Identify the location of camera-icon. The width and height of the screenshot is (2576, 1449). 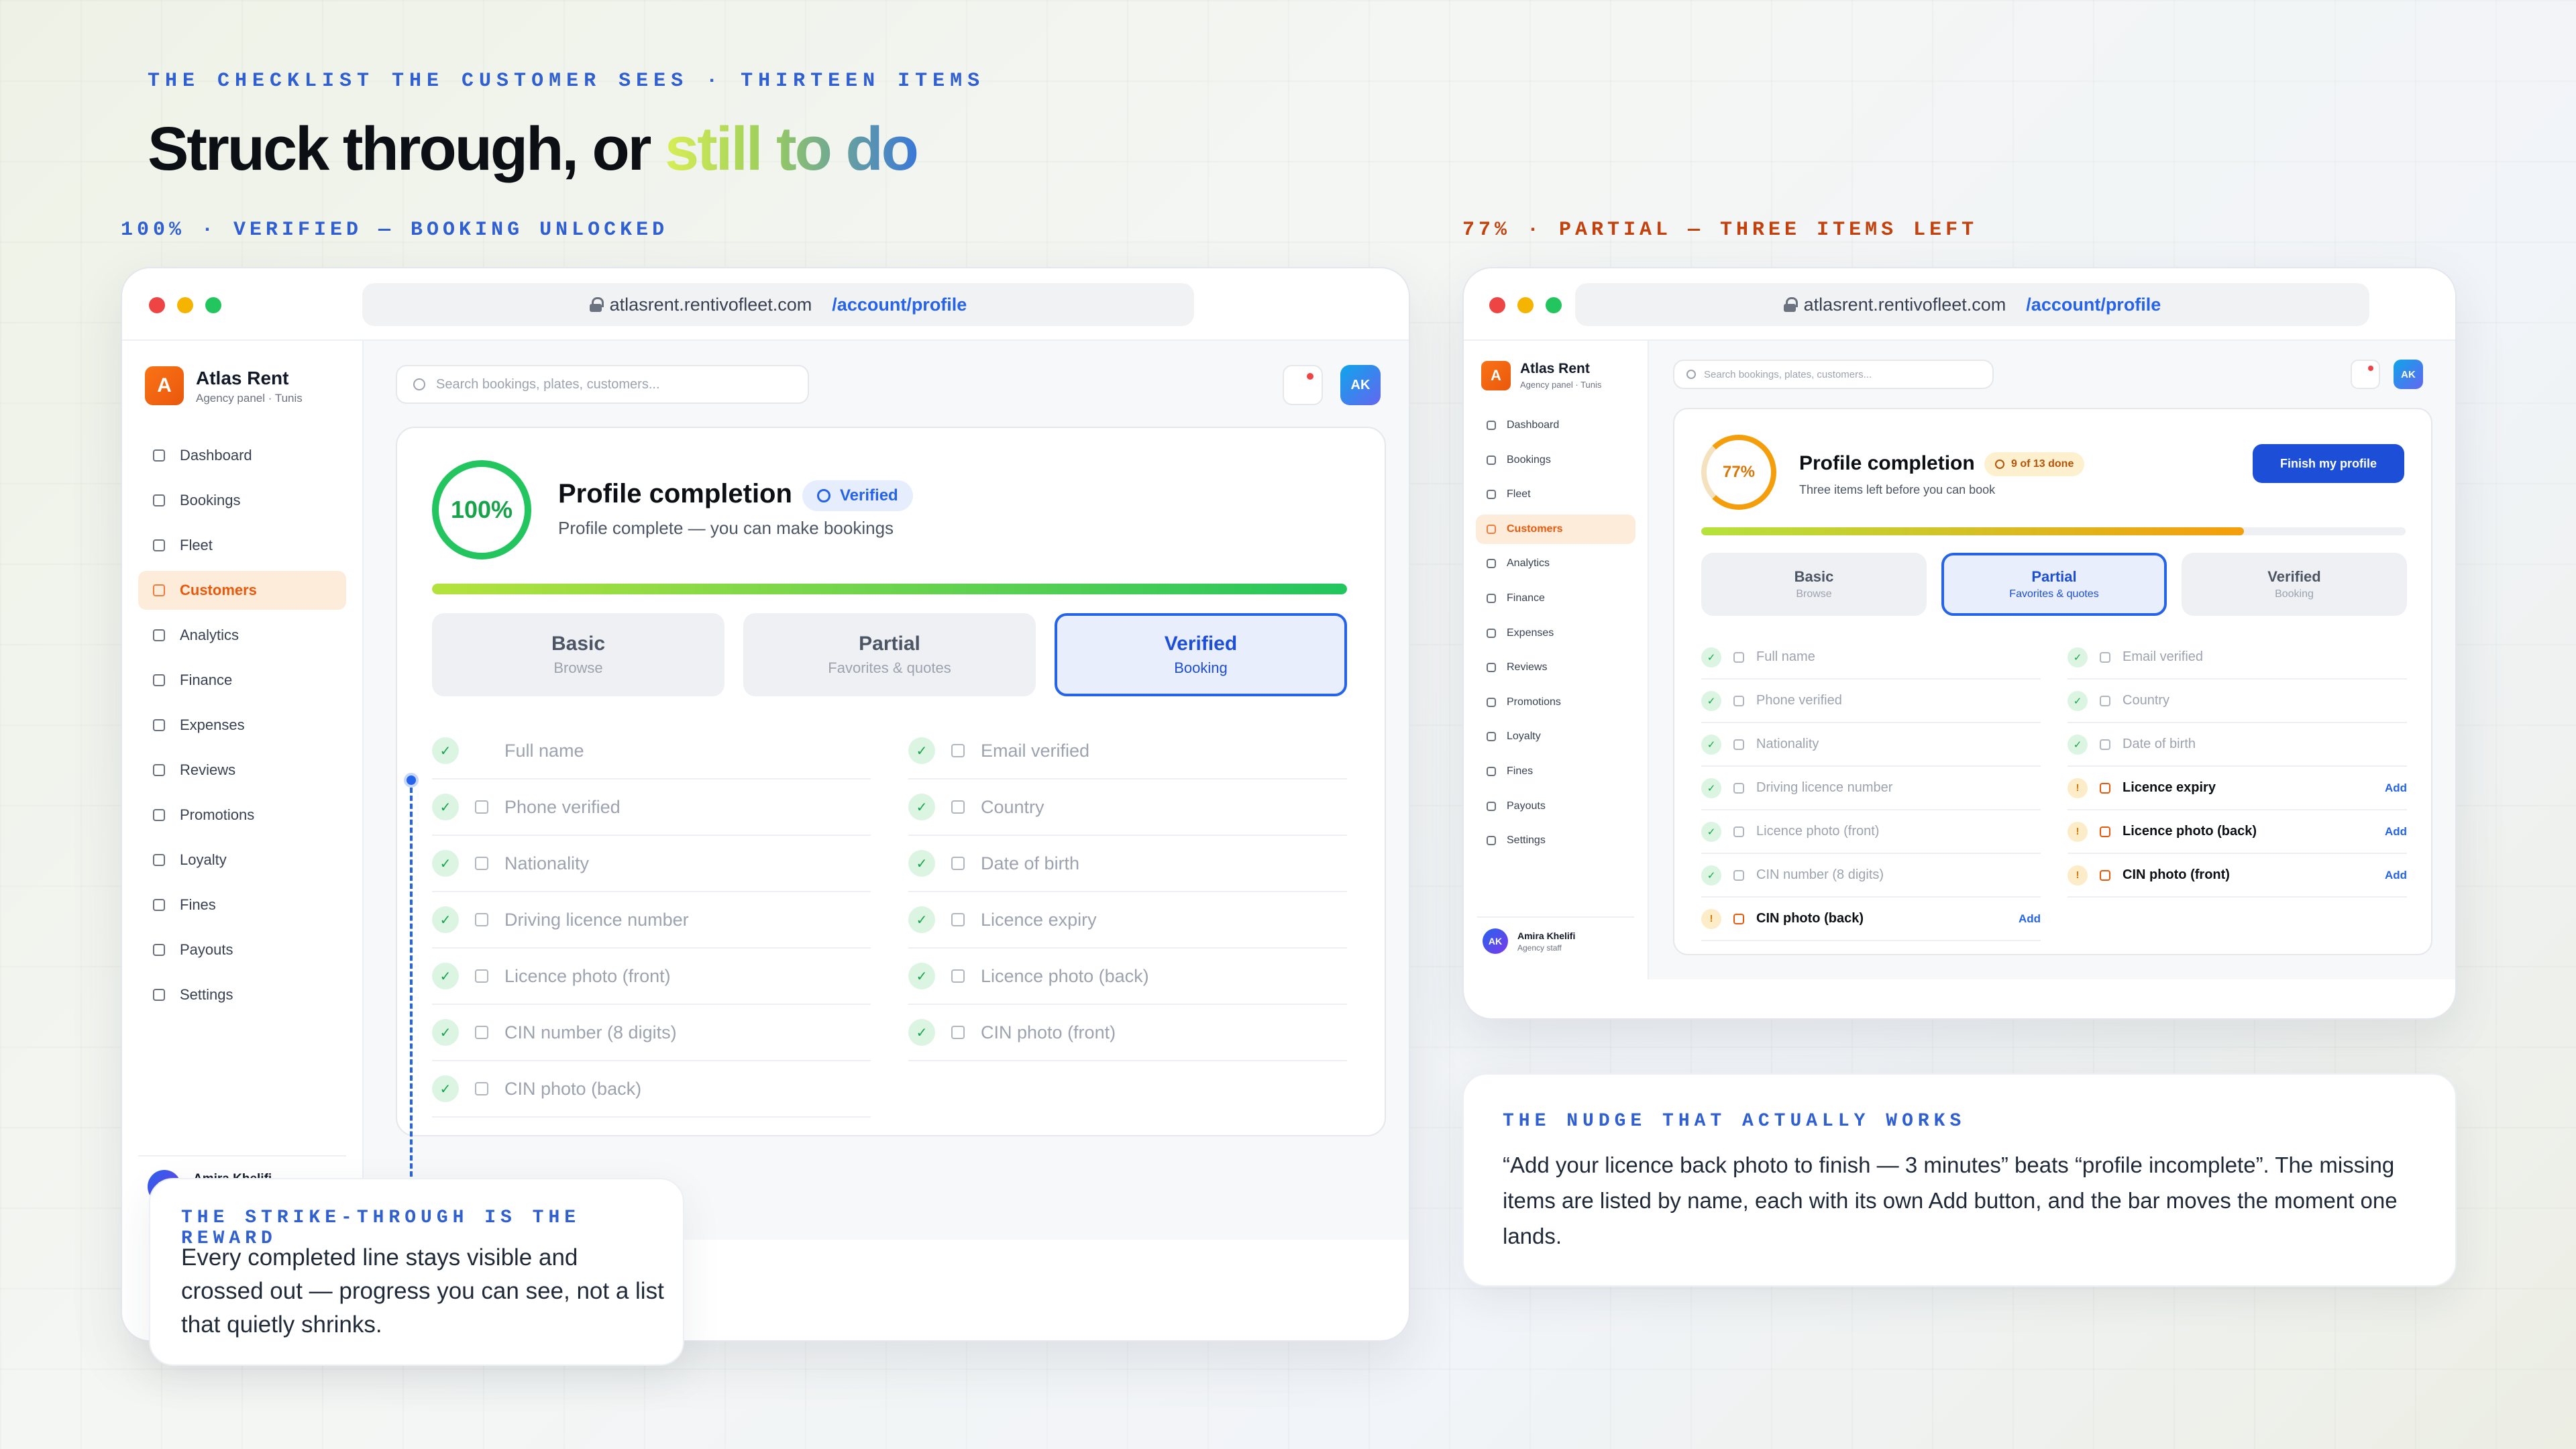
(1738, 831).